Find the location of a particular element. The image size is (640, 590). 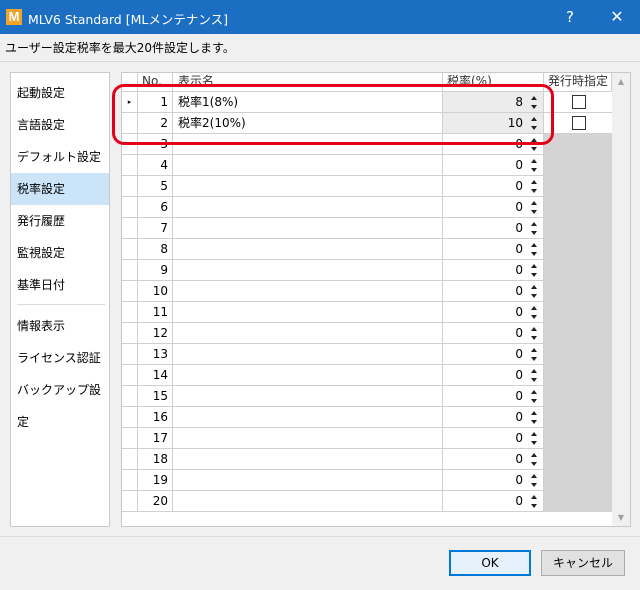

table-row: 16 0 is located at coordinates (333, 417).